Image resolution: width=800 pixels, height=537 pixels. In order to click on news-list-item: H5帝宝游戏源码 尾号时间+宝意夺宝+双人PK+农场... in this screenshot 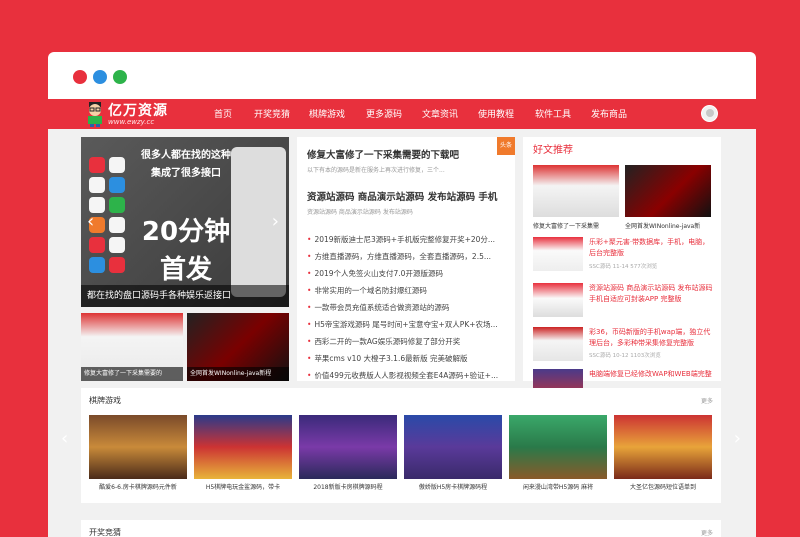, I will do `click(408, 324)`.